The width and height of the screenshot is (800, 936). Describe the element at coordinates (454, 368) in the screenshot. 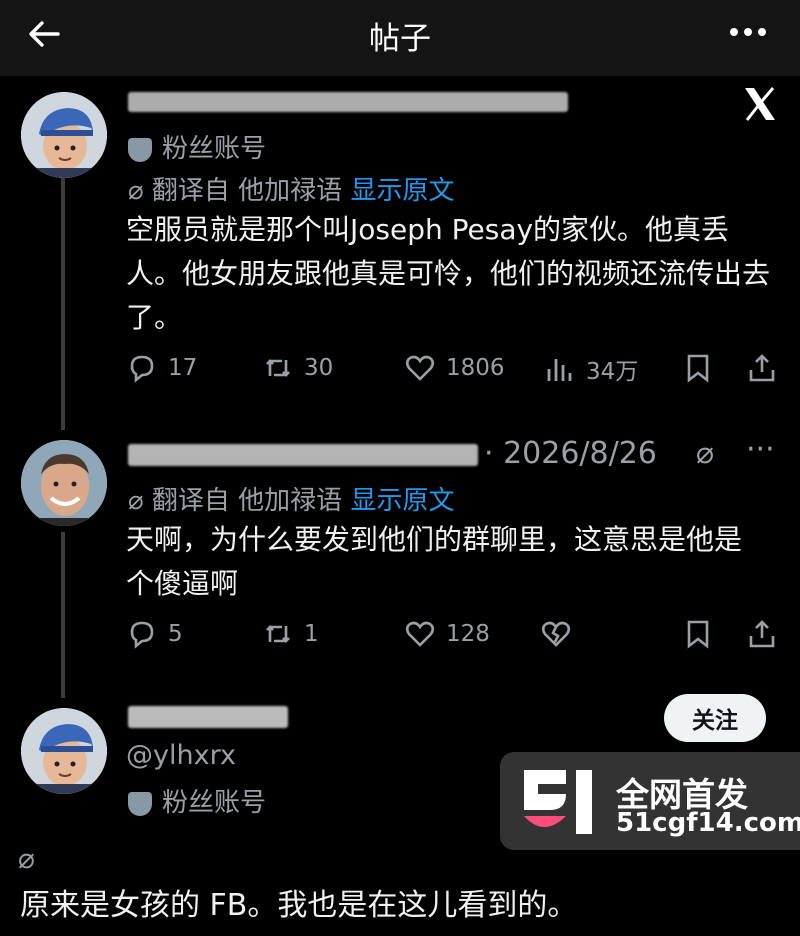

I see `like-button: 1806` at that location.